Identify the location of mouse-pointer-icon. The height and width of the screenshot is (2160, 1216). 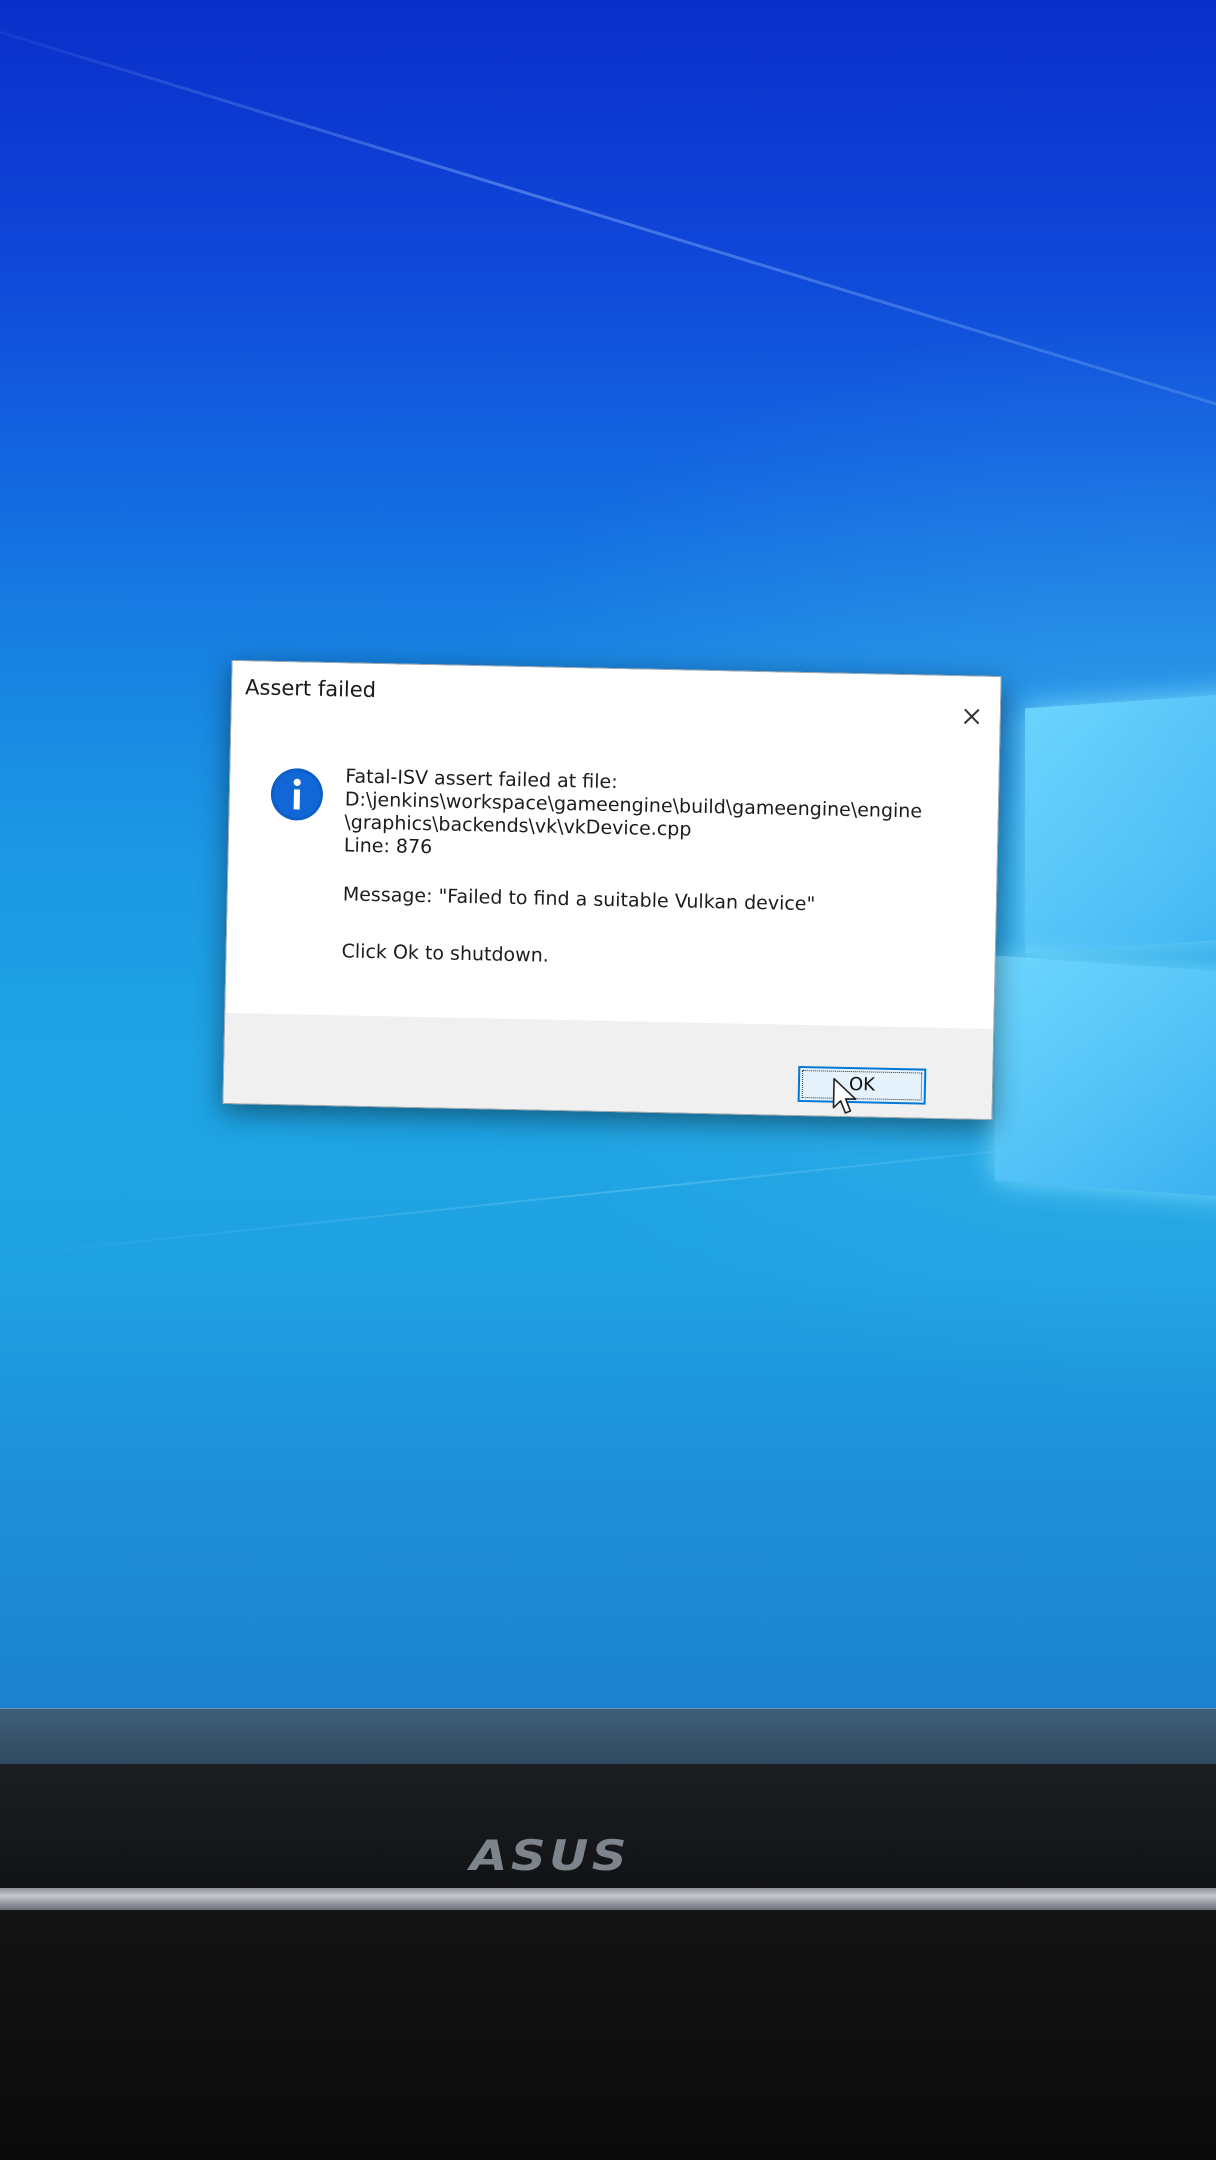
(844, 1097).